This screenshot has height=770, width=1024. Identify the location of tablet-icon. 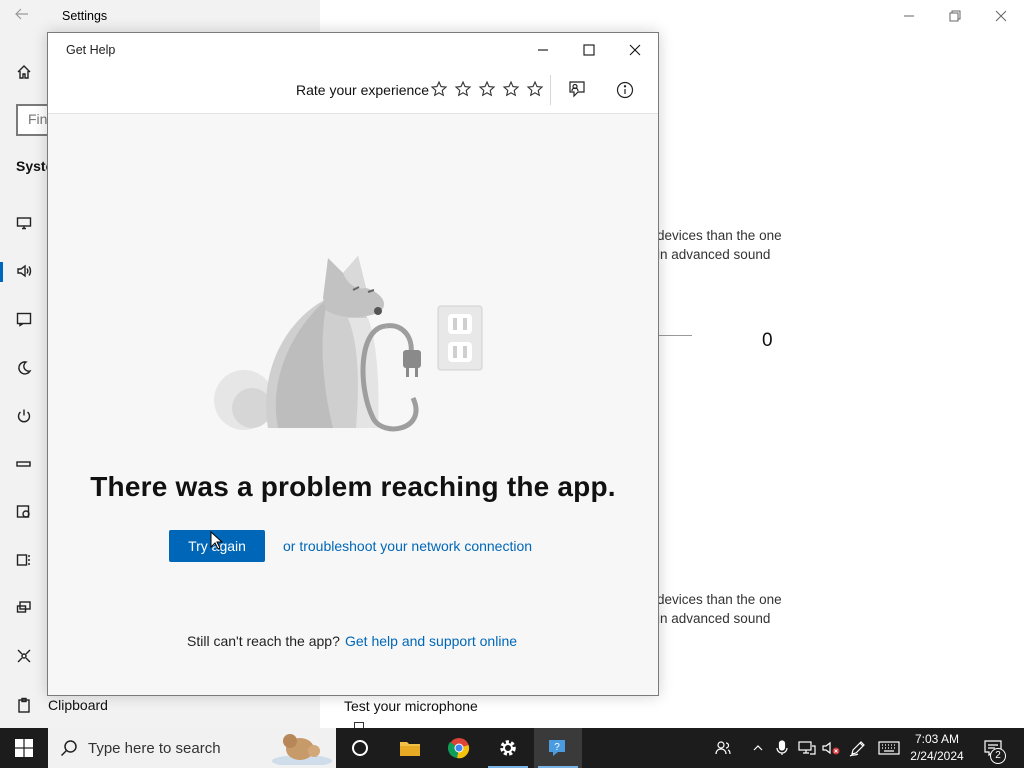
(24, 560).